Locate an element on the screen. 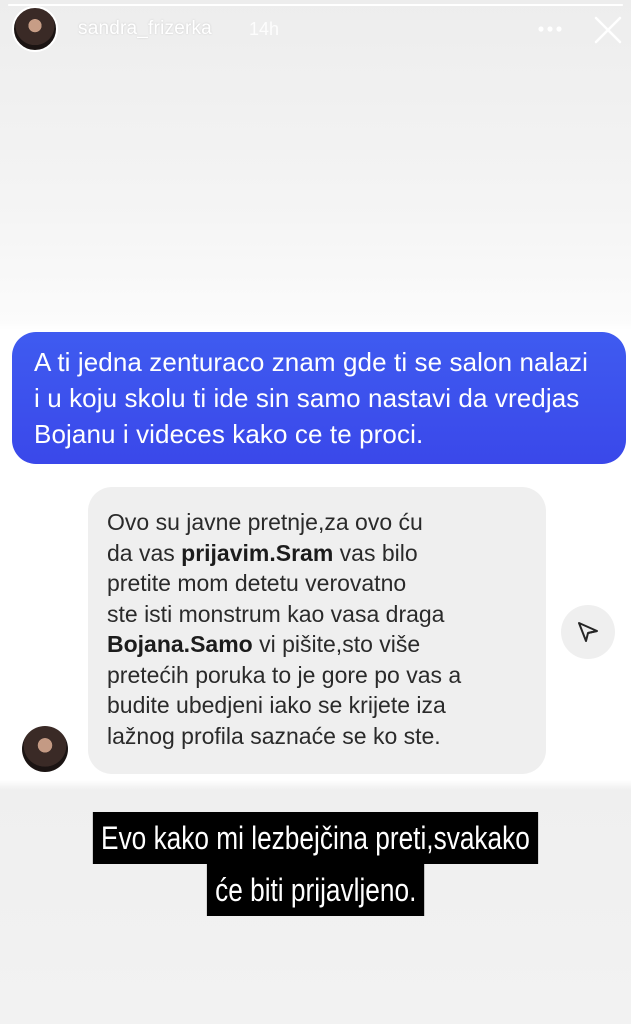  caption-line: će biti prijavljeno. is located at coordinates (315, 890).